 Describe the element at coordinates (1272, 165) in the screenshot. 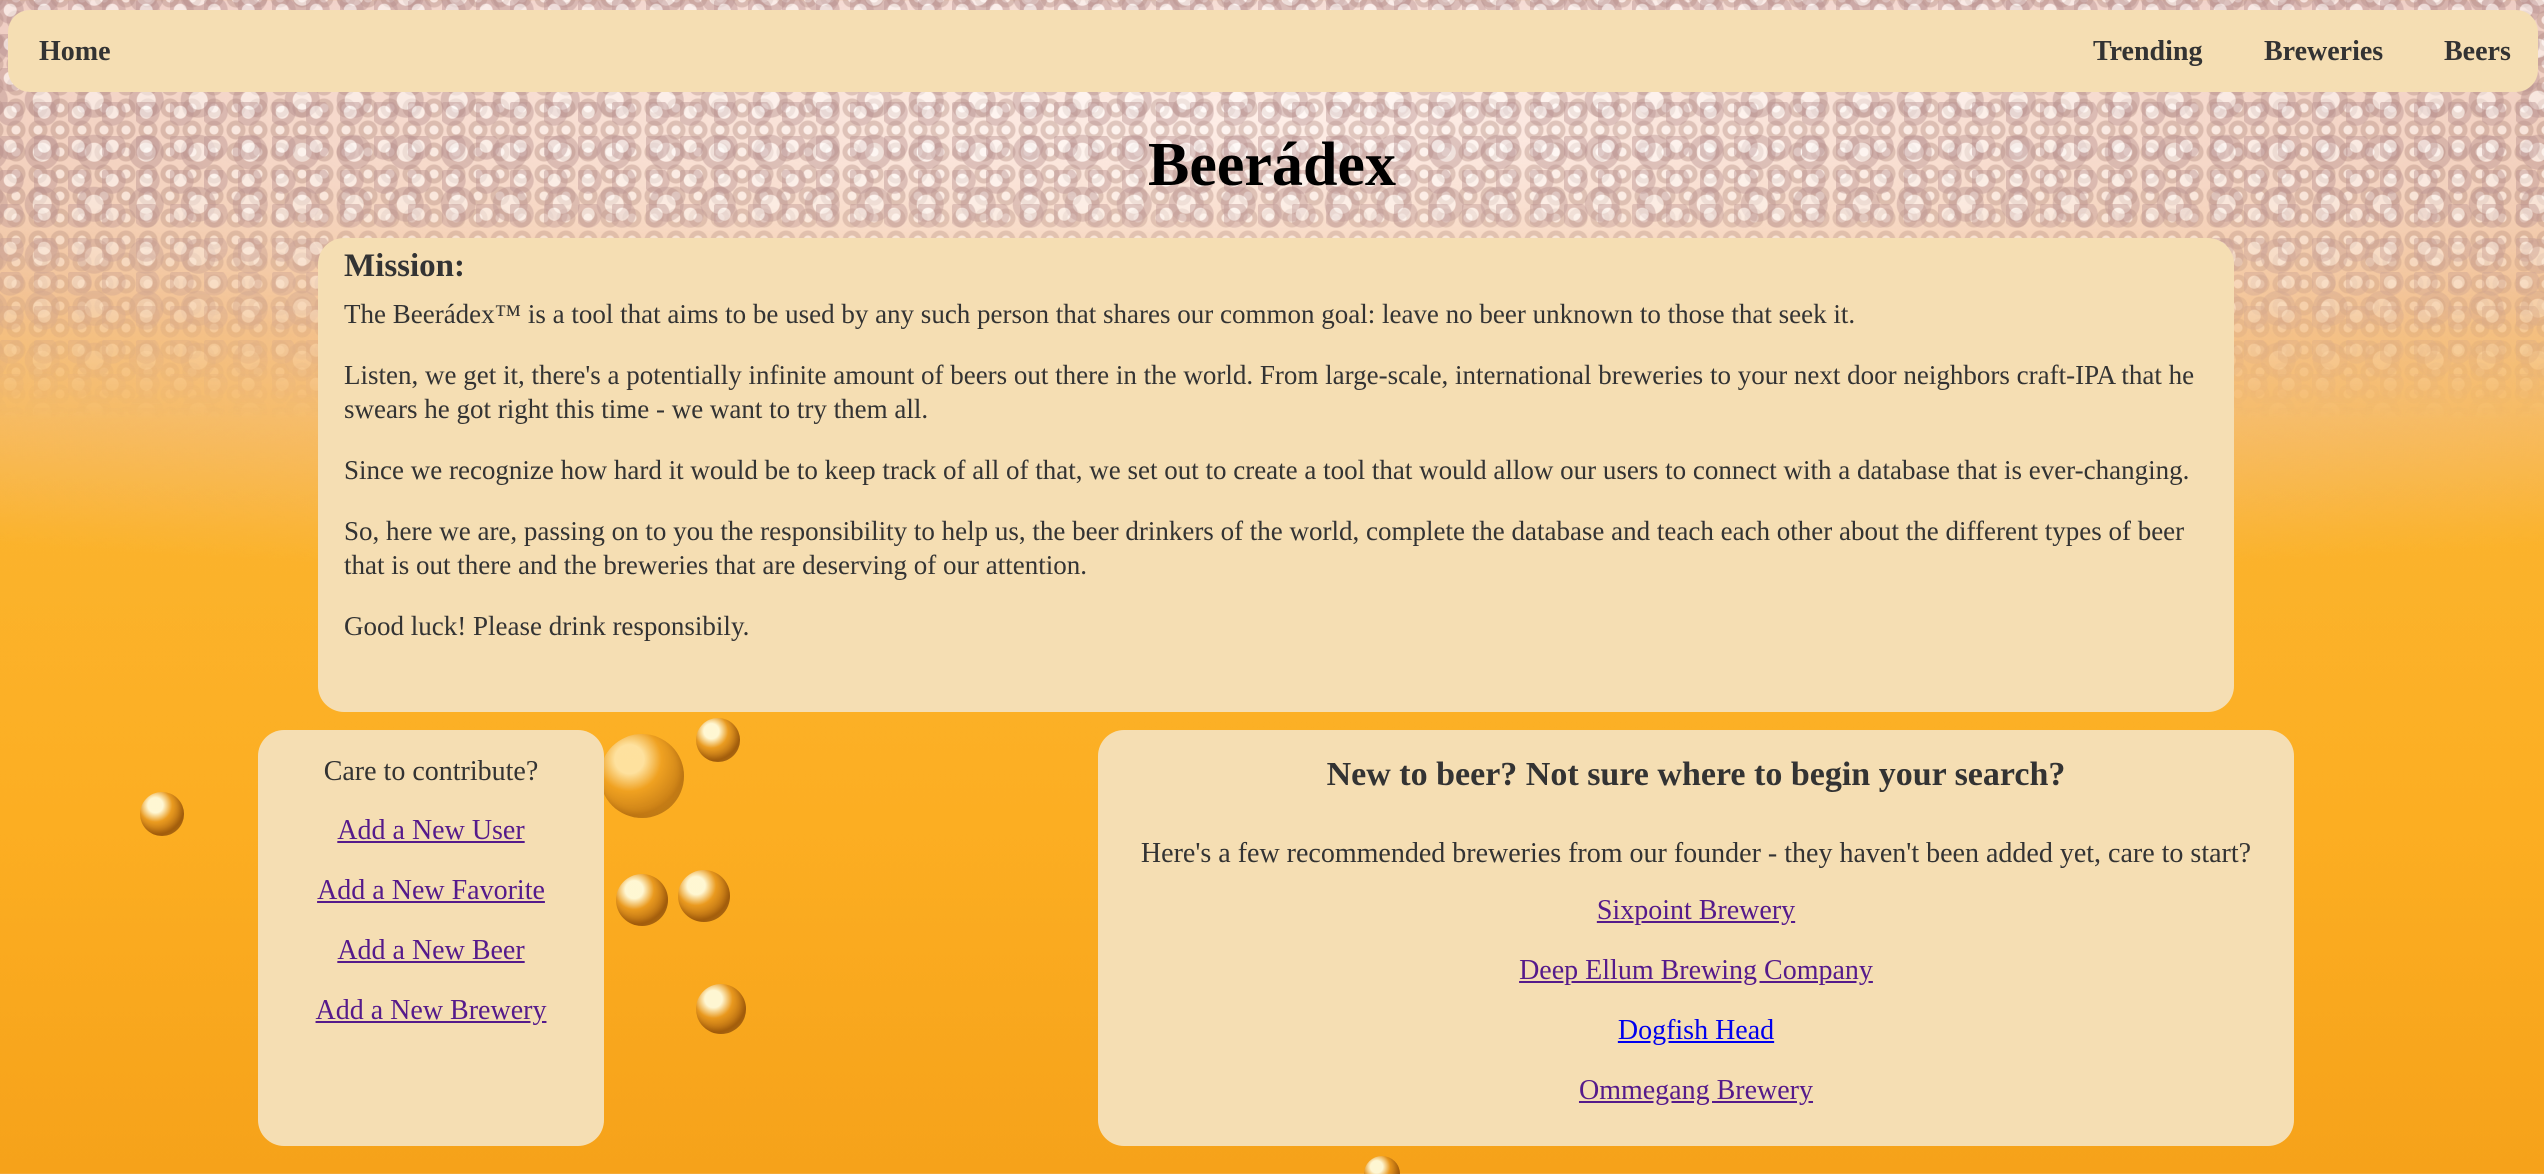

I see `page-title: Beerádex` at that location.